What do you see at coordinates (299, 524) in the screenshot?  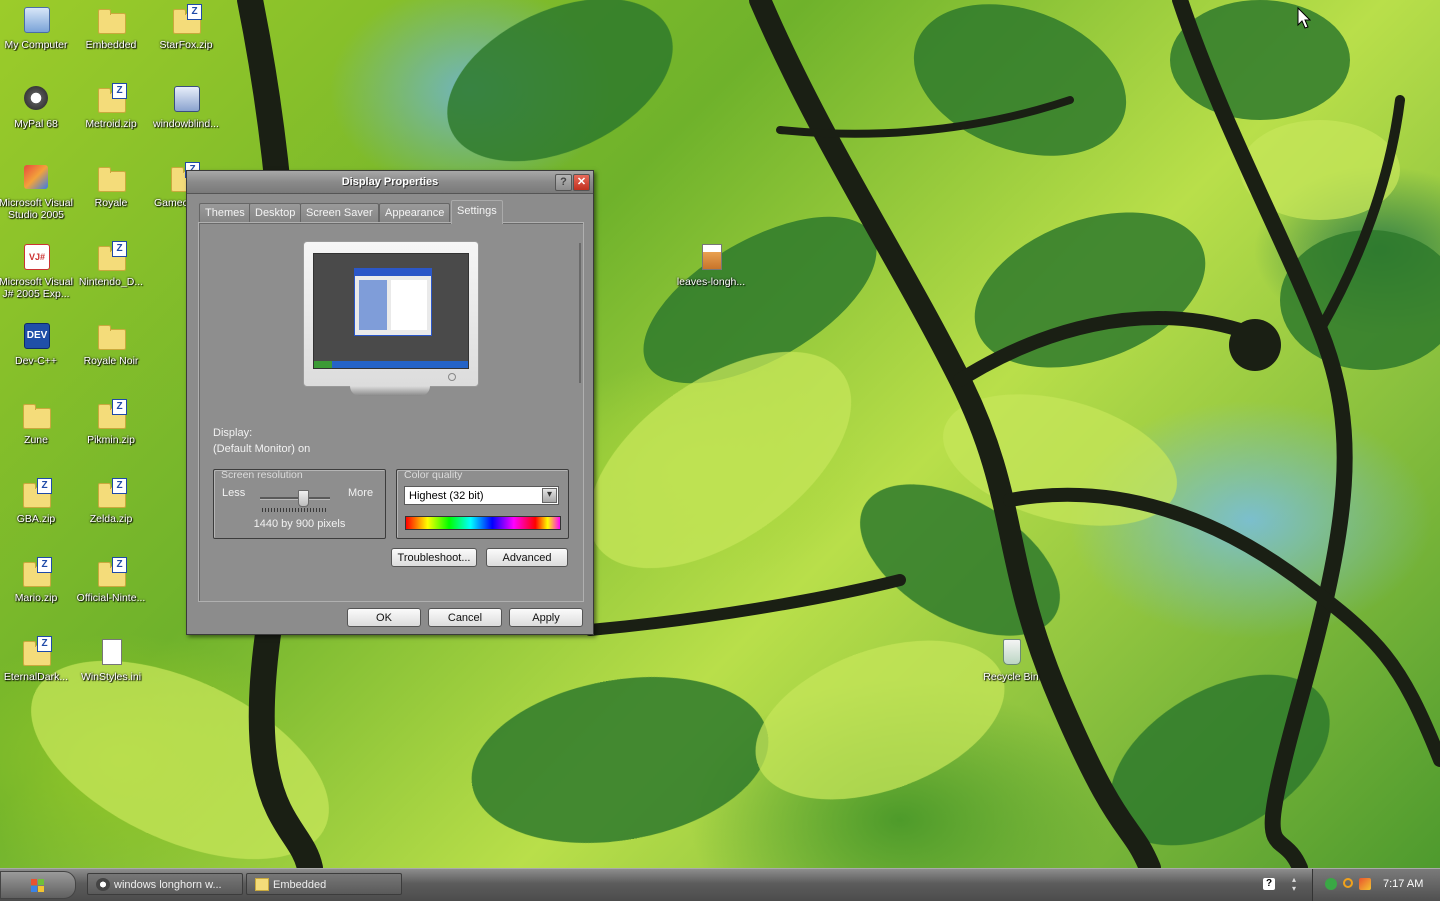 I see `resolution-value: 1440 by 900 pixels` at bounding box center [299, 524].